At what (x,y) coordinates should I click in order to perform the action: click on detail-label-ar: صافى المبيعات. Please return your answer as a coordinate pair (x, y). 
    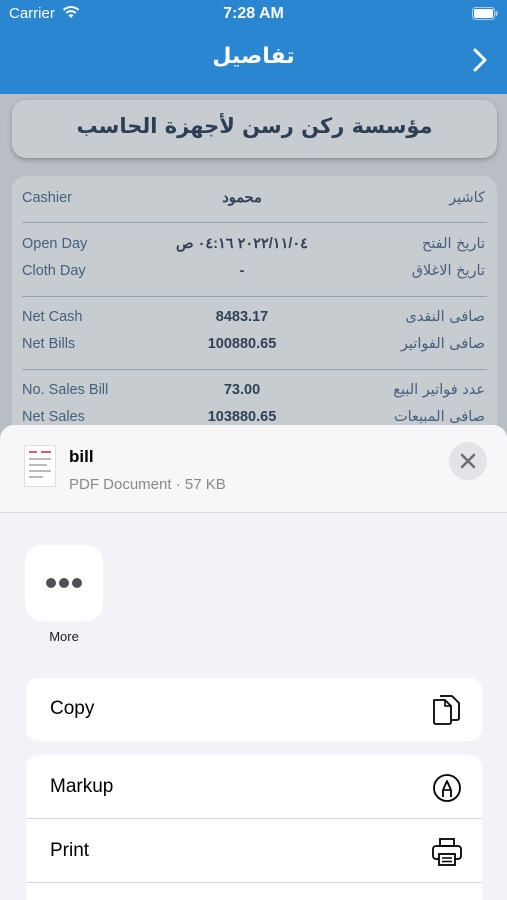
    Looking at the image, I should click on (439, 417).